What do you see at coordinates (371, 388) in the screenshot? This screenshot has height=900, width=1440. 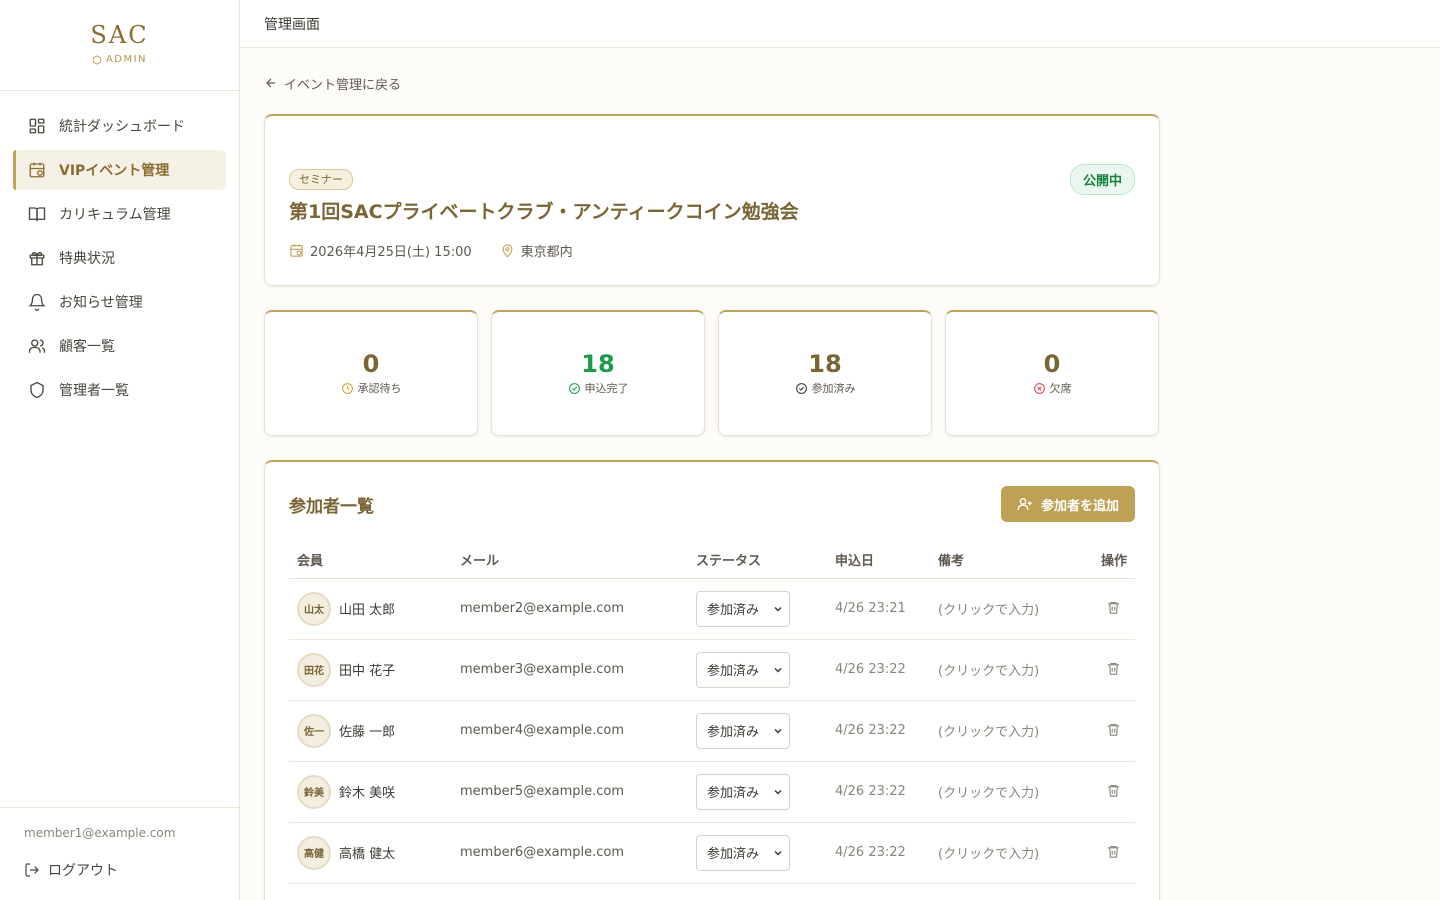 I see `stat-label: 承認待ち` at bounding box center [371, 388].